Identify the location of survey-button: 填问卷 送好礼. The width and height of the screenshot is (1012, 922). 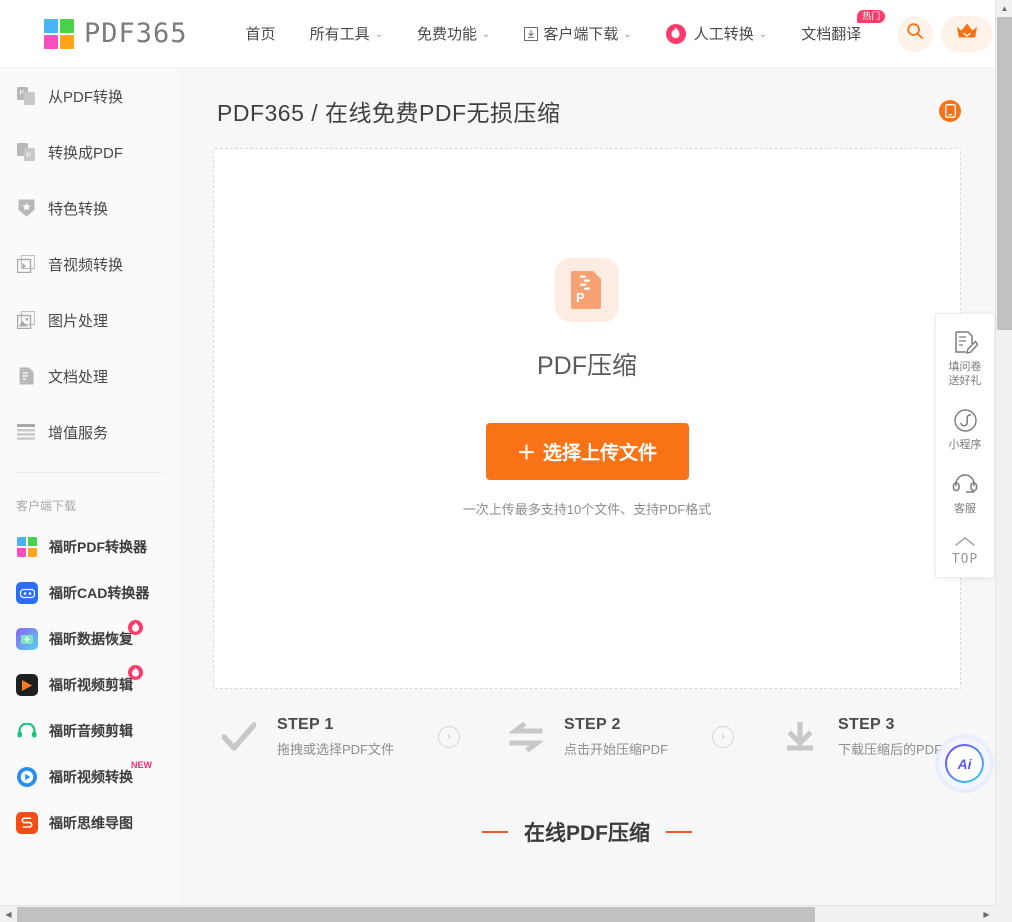
(965, 358).